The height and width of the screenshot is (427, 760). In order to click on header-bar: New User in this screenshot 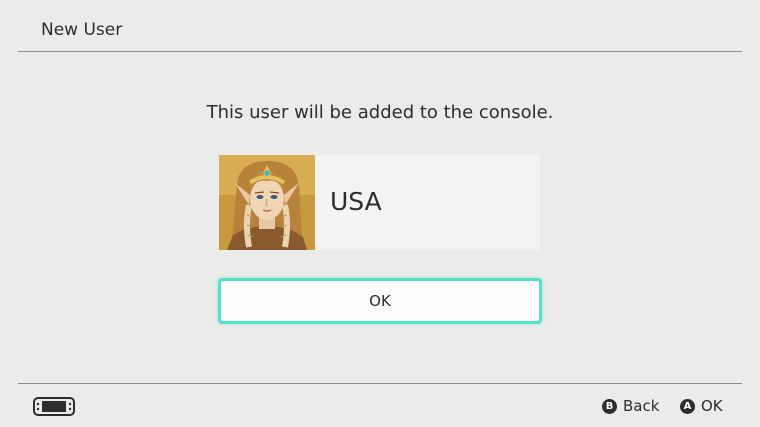, I will do `click(380, 26)`.